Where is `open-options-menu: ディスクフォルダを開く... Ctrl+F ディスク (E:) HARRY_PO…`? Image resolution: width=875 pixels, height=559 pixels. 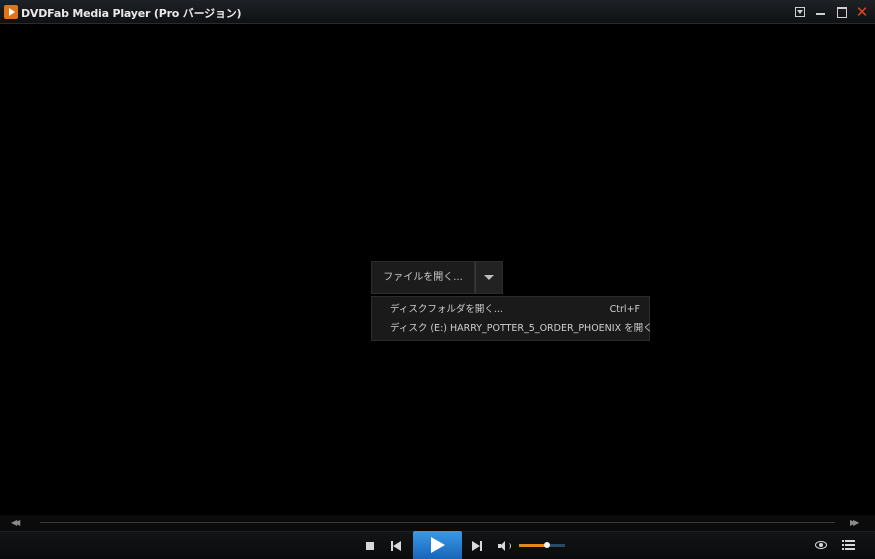 open-options-menu: ディスクフォルダを開く... Ctrl+F ディスク (E:) HARRY_PO… is located at coordinates (512, 318).